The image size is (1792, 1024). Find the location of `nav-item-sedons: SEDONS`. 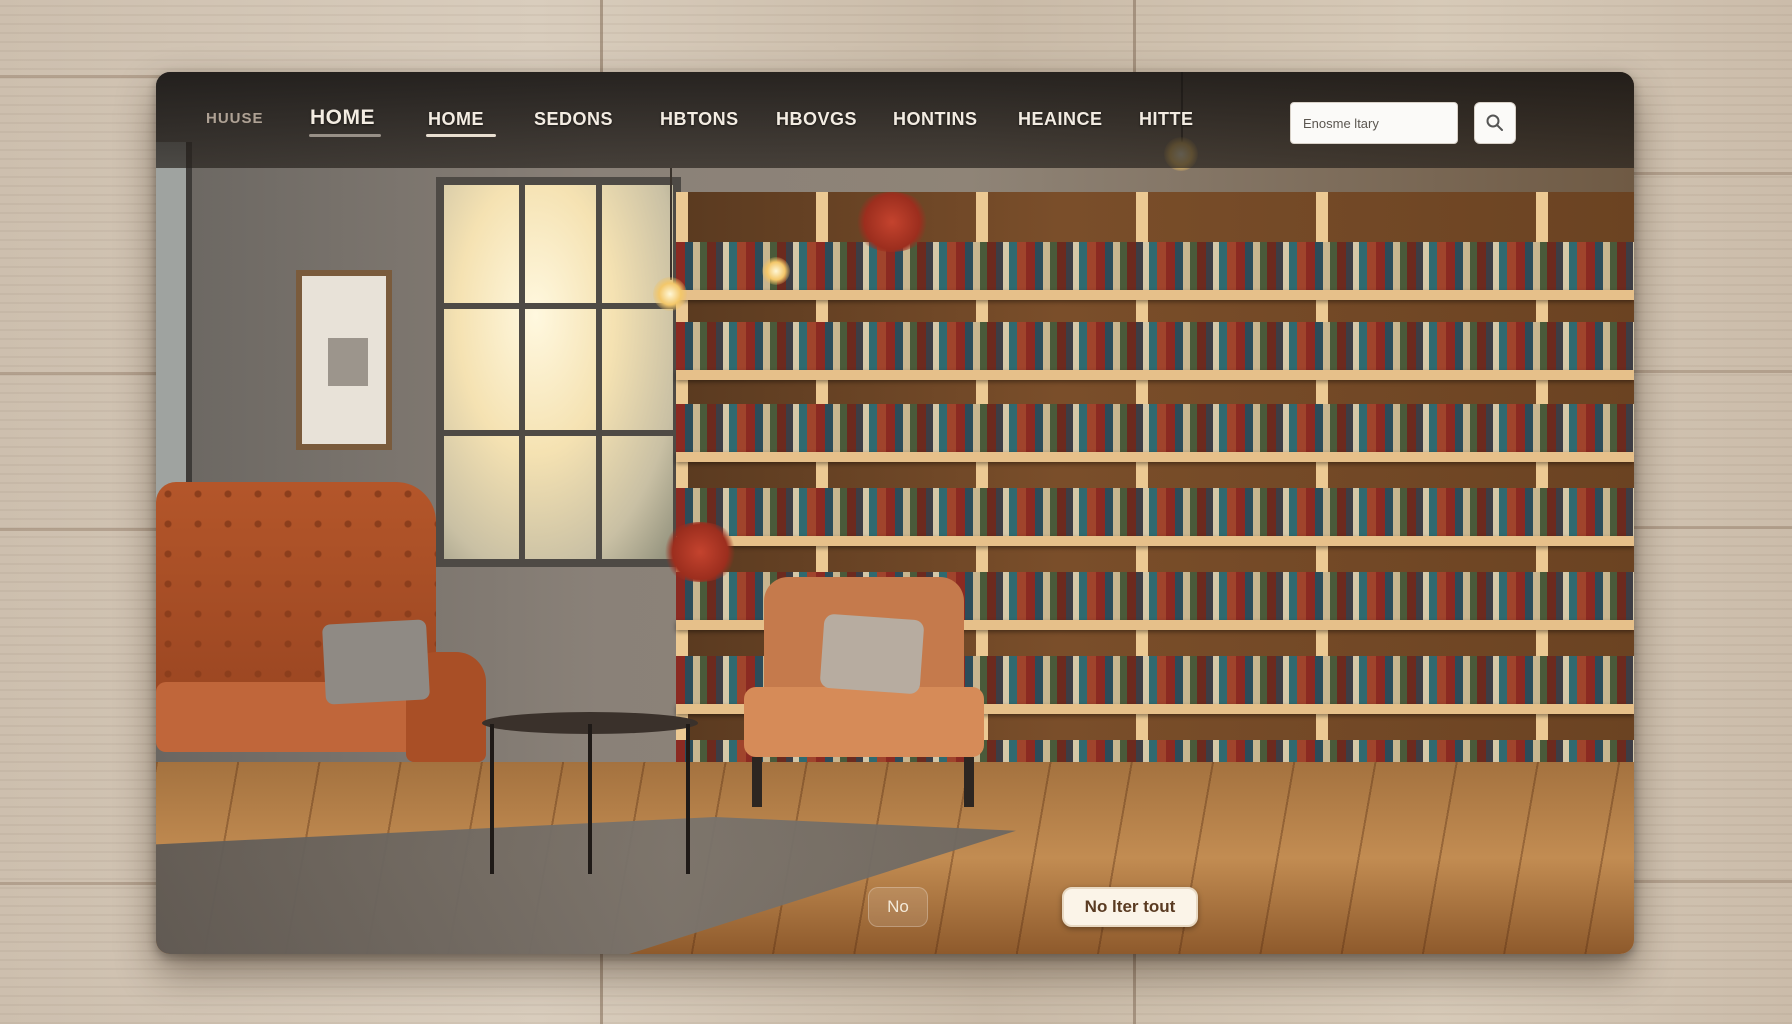

nav-item-sedons: SEDONS is located at coordinates (573, 119).